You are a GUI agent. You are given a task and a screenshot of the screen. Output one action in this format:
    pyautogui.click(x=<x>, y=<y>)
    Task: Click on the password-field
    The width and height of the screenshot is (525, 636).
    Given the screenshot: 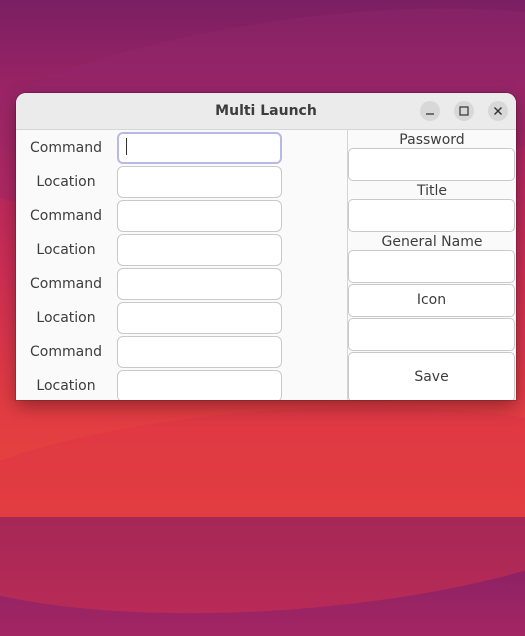 What is the action you would take?
    pyautogui.click(x=431, y=164)
    